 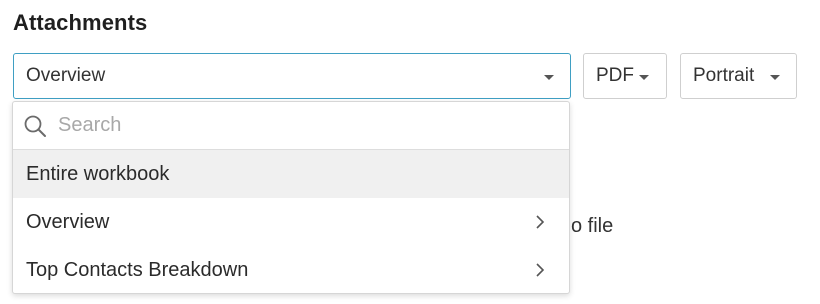 I want to click on option-label: Top Contacts Breakdown, so click(x=137, y=269).